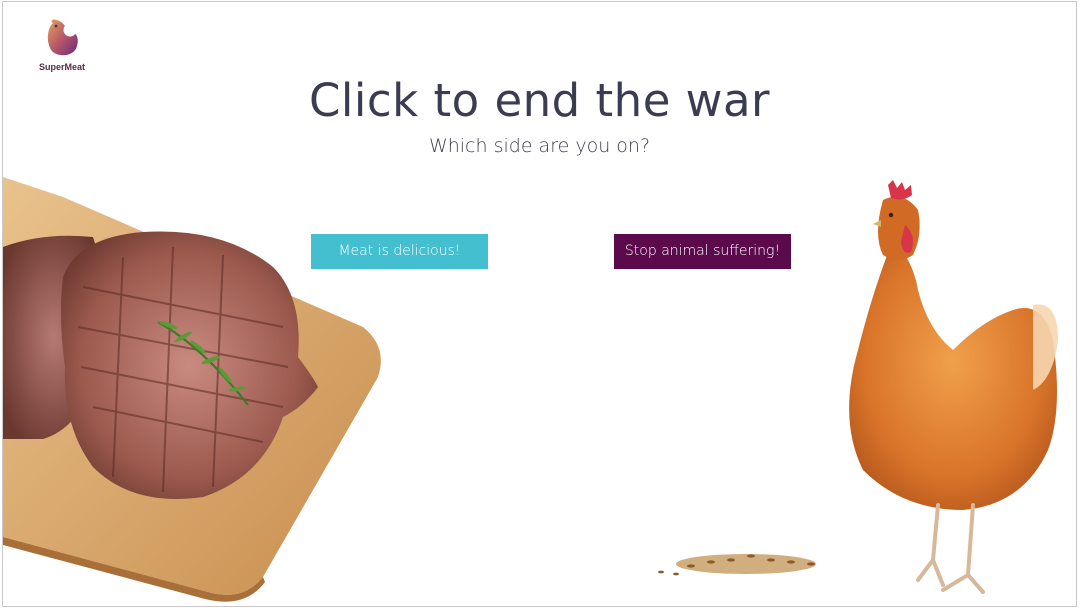 The image size is (1081, 610). What do you see at coordinates (539, 100) in the screenshot?
I see `page-title: Click to end the war` at bounding box center [539, 100].